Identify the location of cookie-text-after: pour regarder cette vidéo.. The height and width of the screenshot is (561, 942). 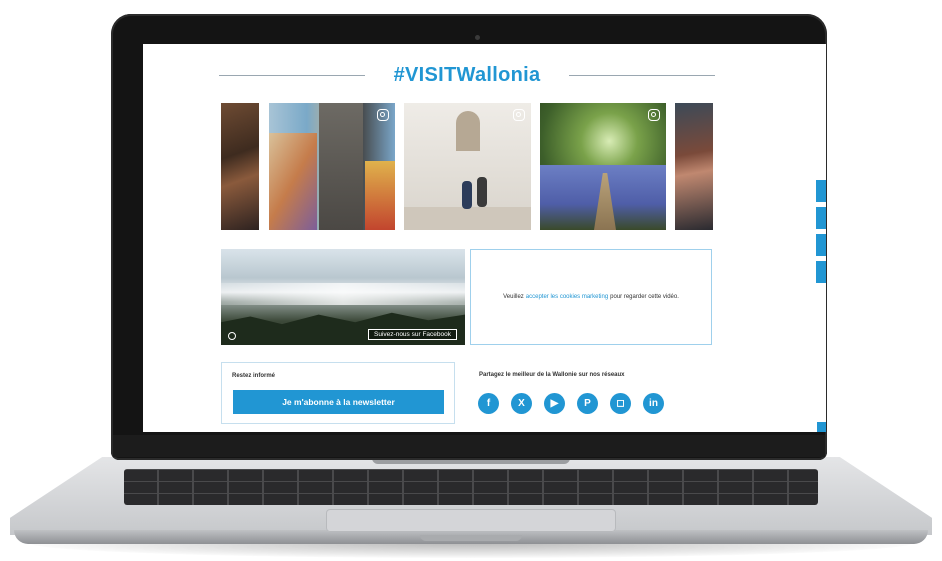
(644, 297).